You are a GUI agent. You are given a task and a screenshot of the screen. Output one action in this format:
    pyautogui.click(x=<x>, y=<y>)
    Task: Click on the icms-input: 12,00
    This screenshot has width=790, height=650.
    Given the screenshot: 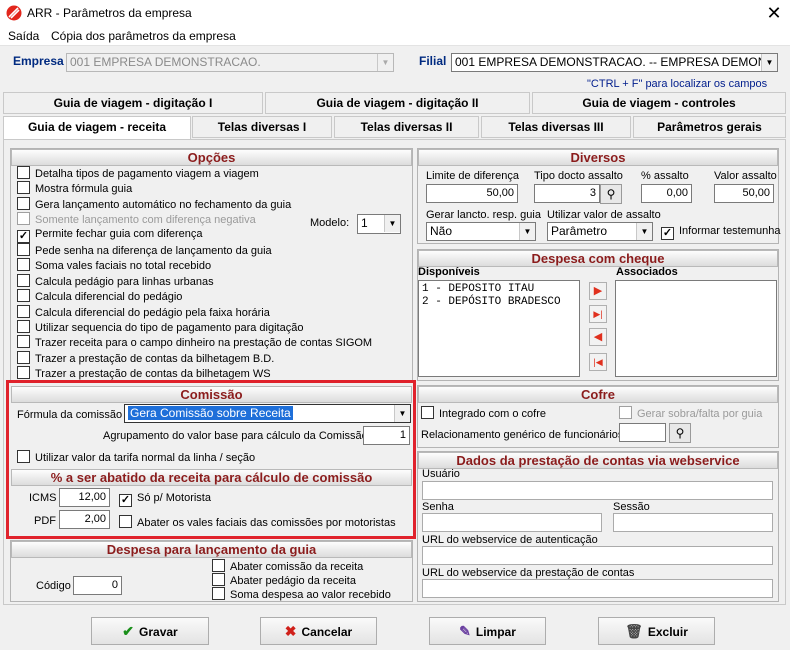 What is the action you would take?
    pyautogui.click(x=84, y=497)
    